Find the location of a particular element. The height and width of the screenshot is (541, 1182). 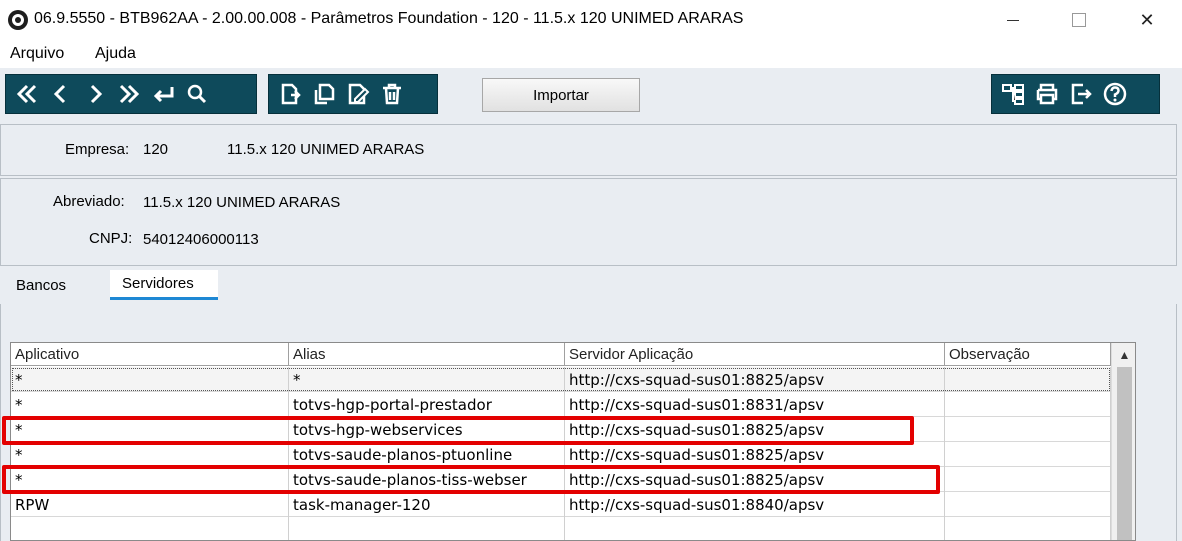

cell-servidor: http://cxs-squad-sus01:8831/apsv is located at coordinates (755, 404).